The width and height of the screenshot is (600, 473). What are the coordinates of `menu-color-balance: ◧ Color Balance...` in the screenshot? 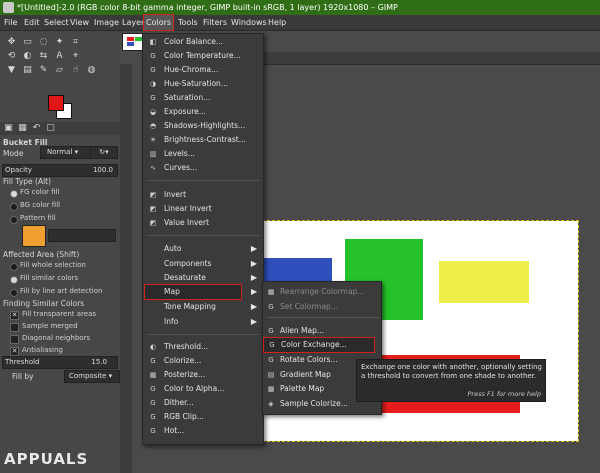 It's located at (203, 42).